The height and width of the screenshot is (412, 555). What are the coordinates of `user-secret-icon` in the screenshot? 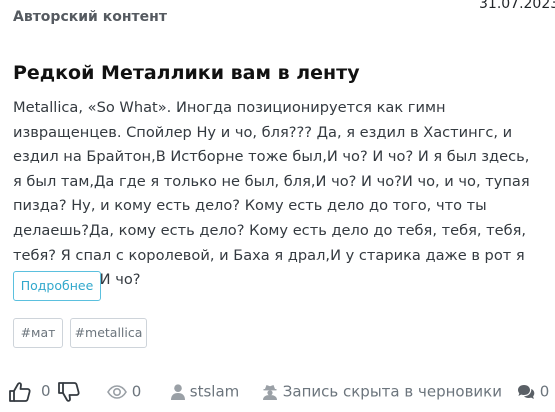 It's located at (270, 392).